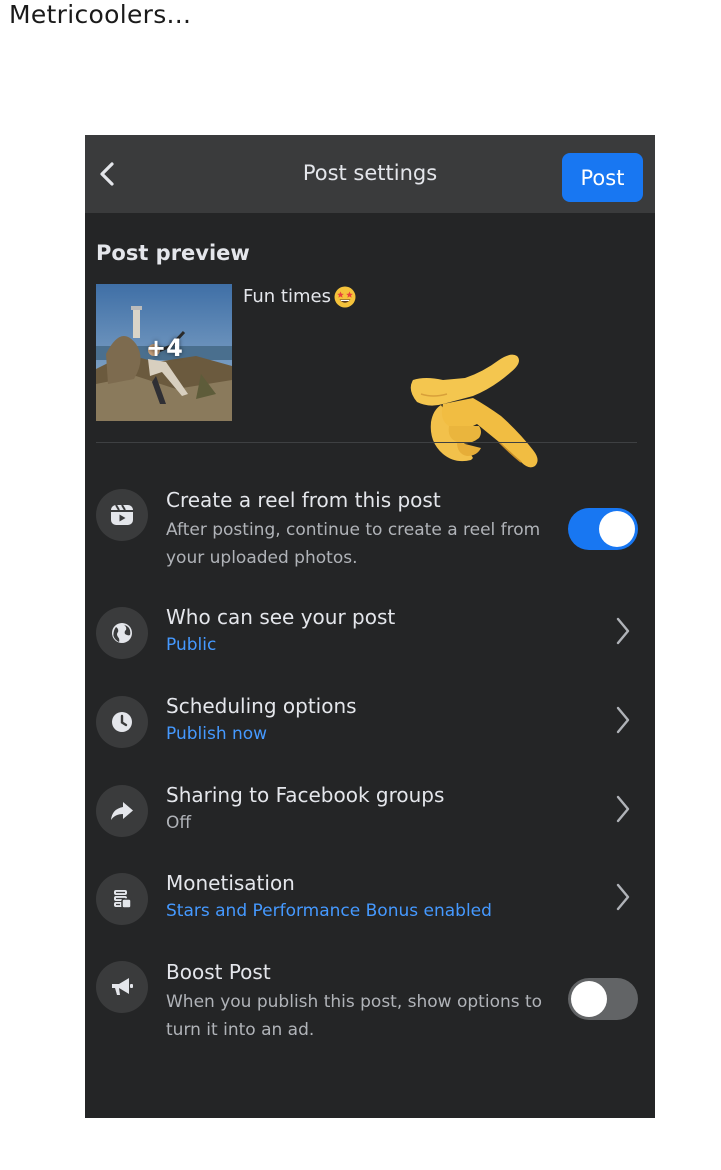 The image size is (721, 1170). I want to click on header-bar: Post settings Post, so click(370, 174).